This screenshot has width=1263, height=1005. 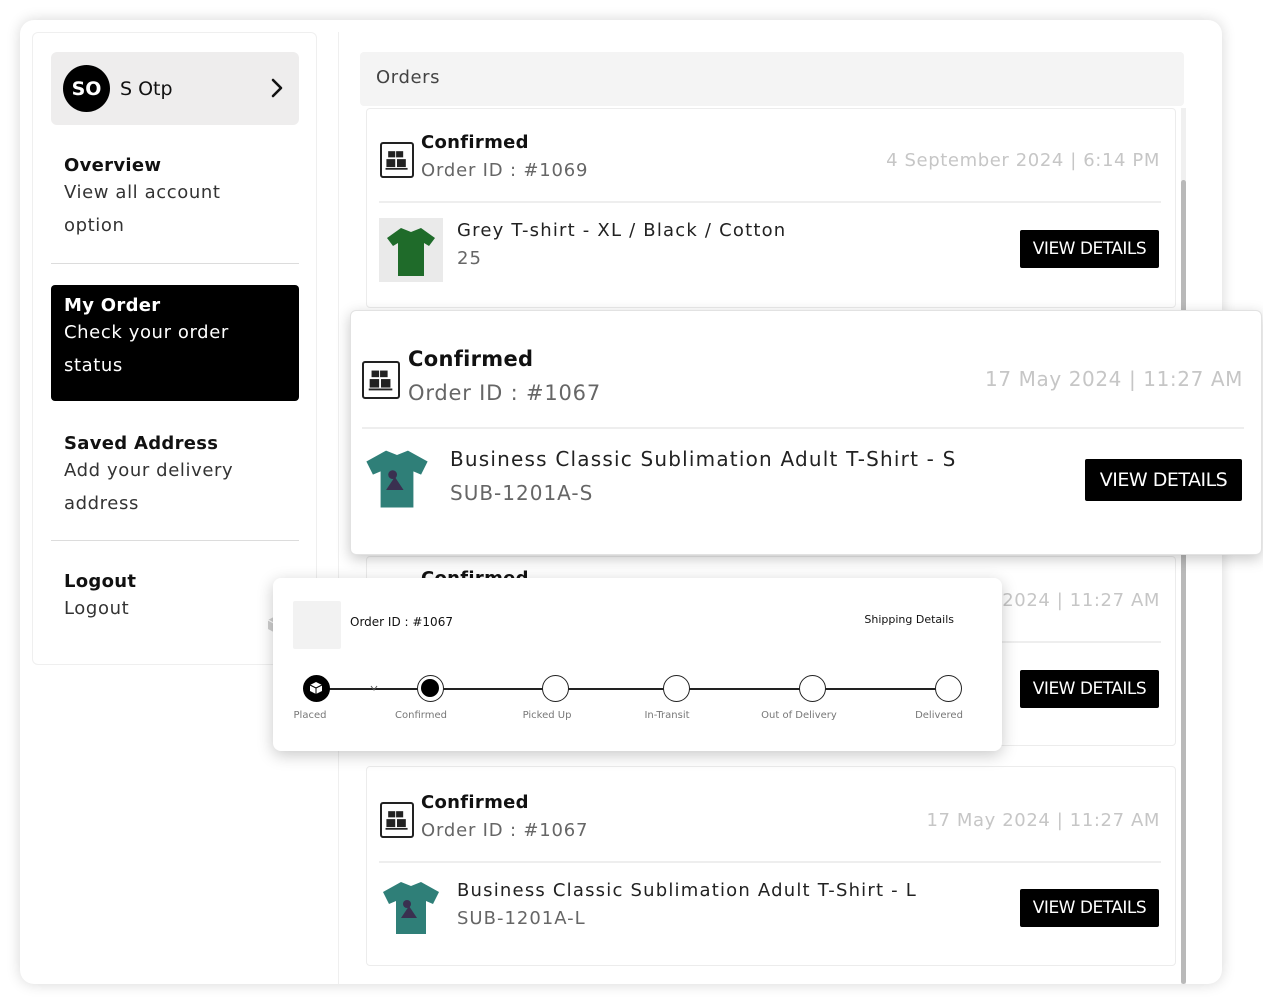 What do you see at coordinates (522, 493) in the screenshot?
I see `product-variant: SUB-1201A-S` at bounding box center [522, 493].